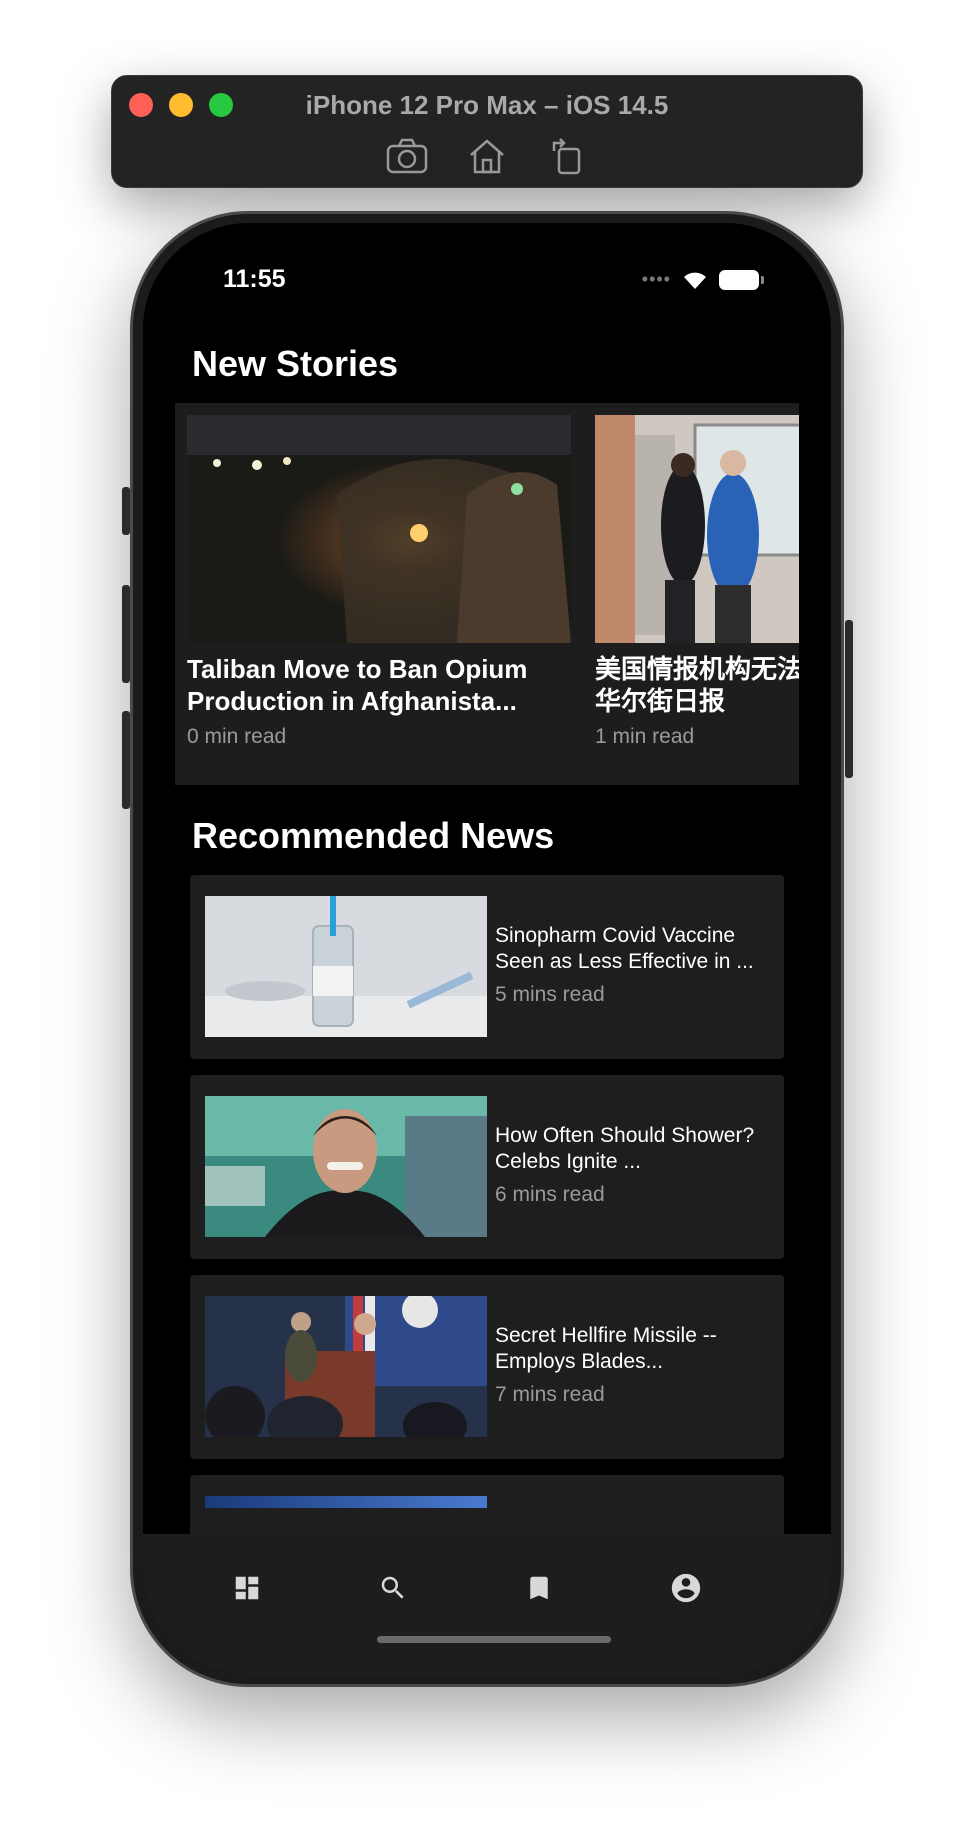 The height and width of the screenshot is (1838, 974). What do you see at coordinates (550, 1394) in the screenshot?
I see `news-read-time: 7 mins read` at bounding box center [550, 1394].